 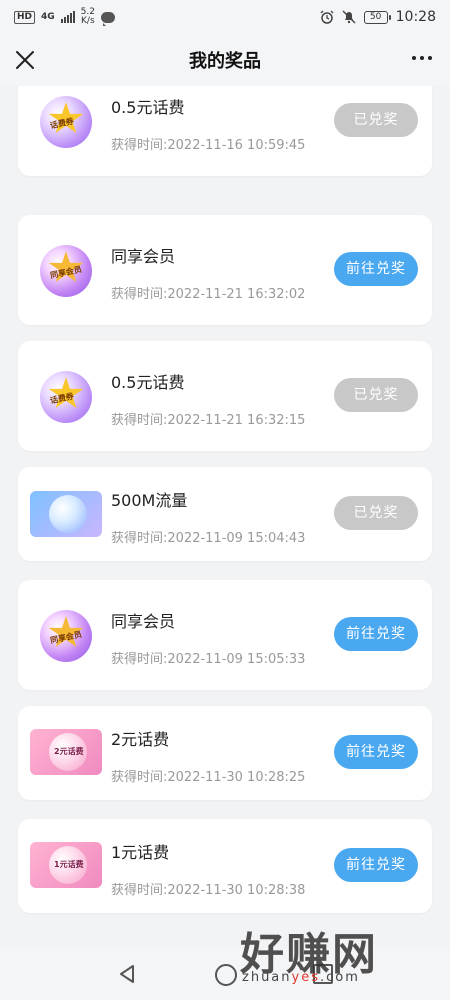 I want to click on pink-coupon-icon: 1元话费, so click(x=66, y=865).